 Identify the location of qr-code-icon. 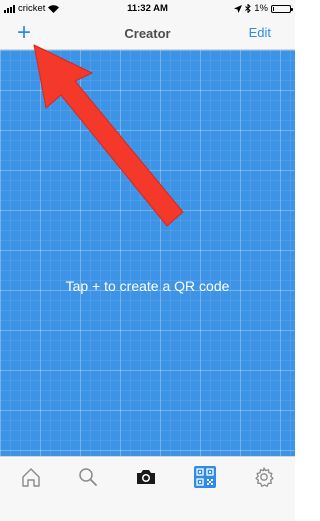
(205, 477).